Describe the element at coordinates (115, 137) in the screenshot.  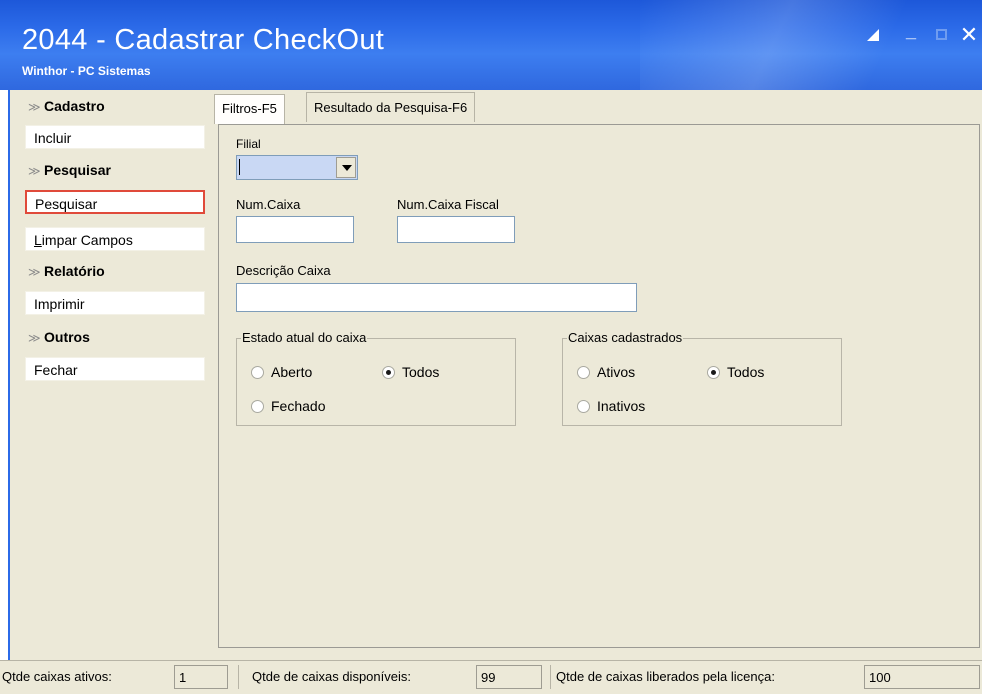
I see `sidebar-item-incluir: Incluir` at that location.